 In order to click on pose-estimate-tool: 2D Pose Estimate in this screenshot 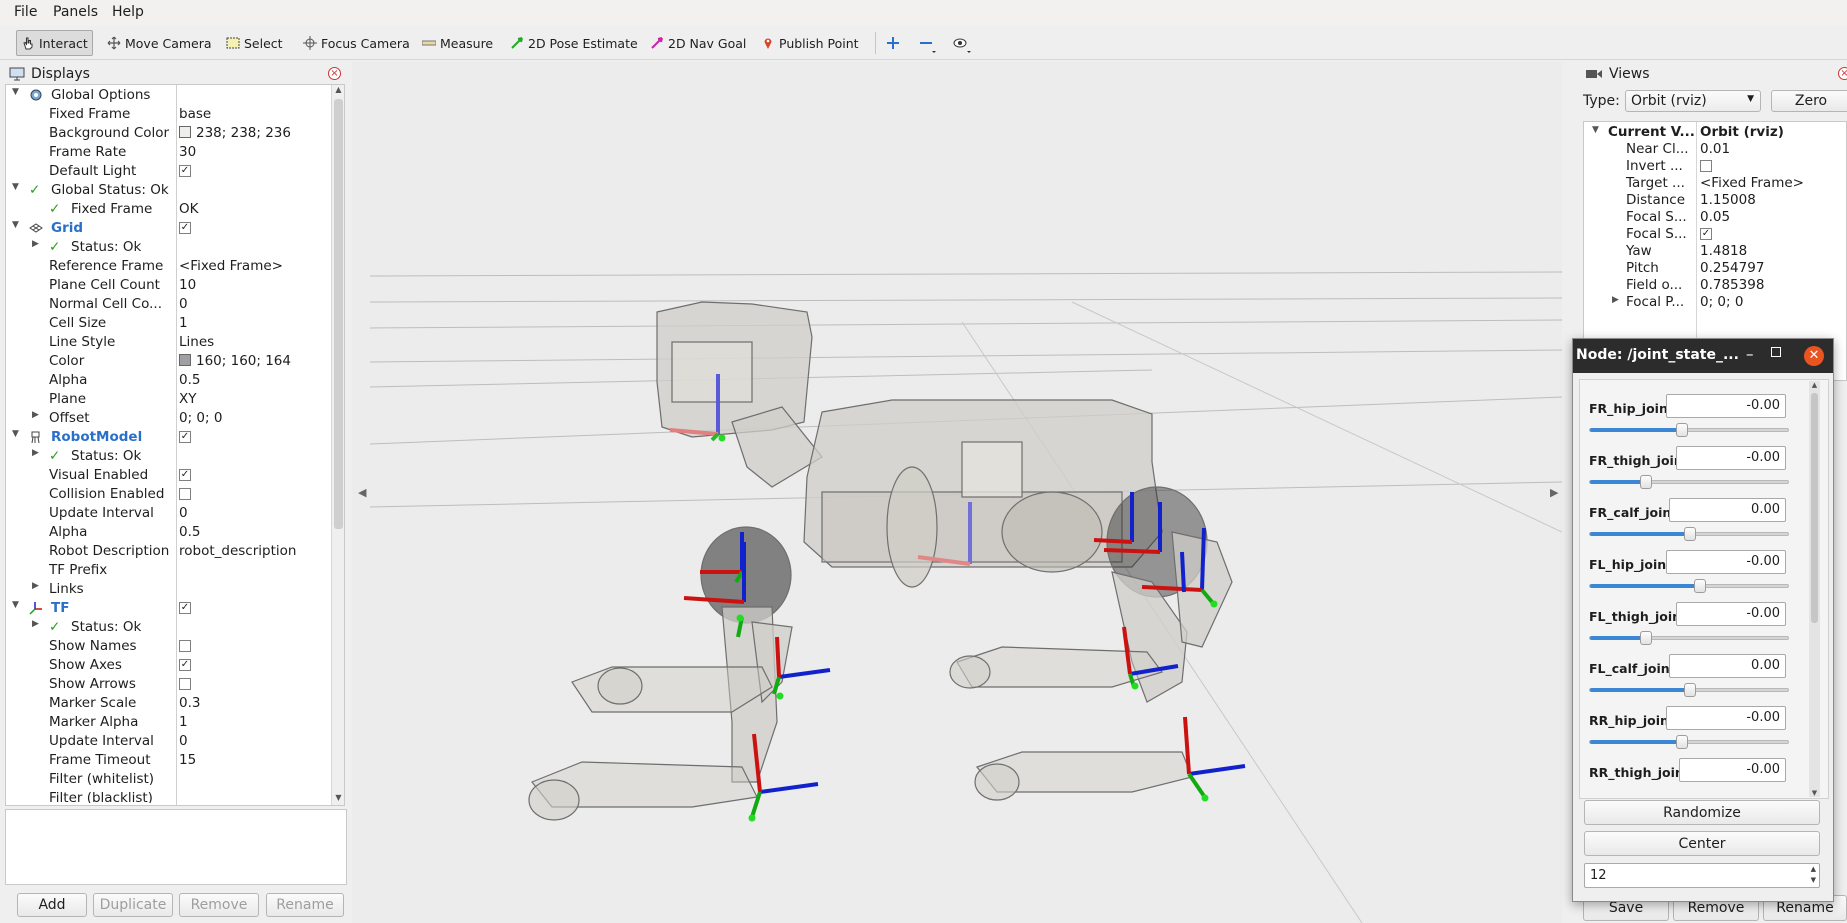, I will do `click(574, 43)`.